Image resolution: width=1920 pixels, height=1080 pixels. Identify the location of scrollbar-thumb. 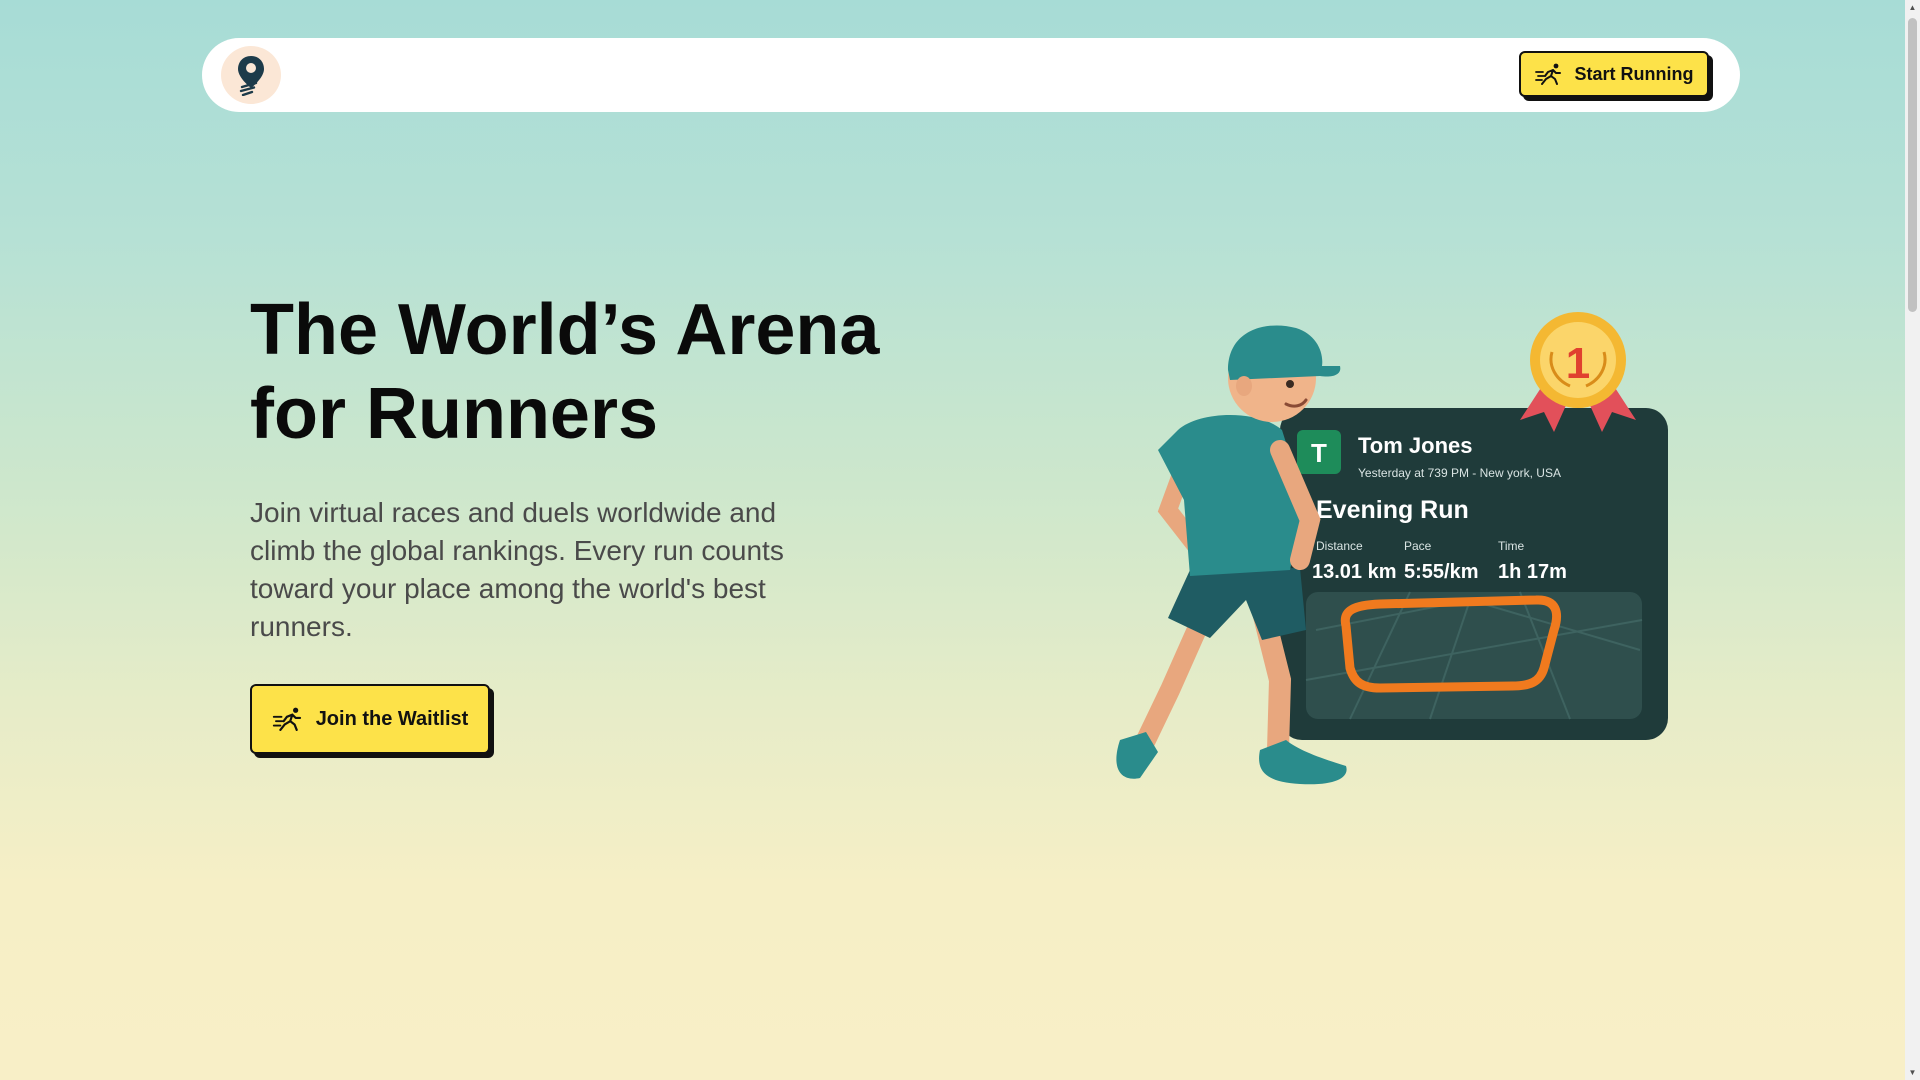
(1912, 165).